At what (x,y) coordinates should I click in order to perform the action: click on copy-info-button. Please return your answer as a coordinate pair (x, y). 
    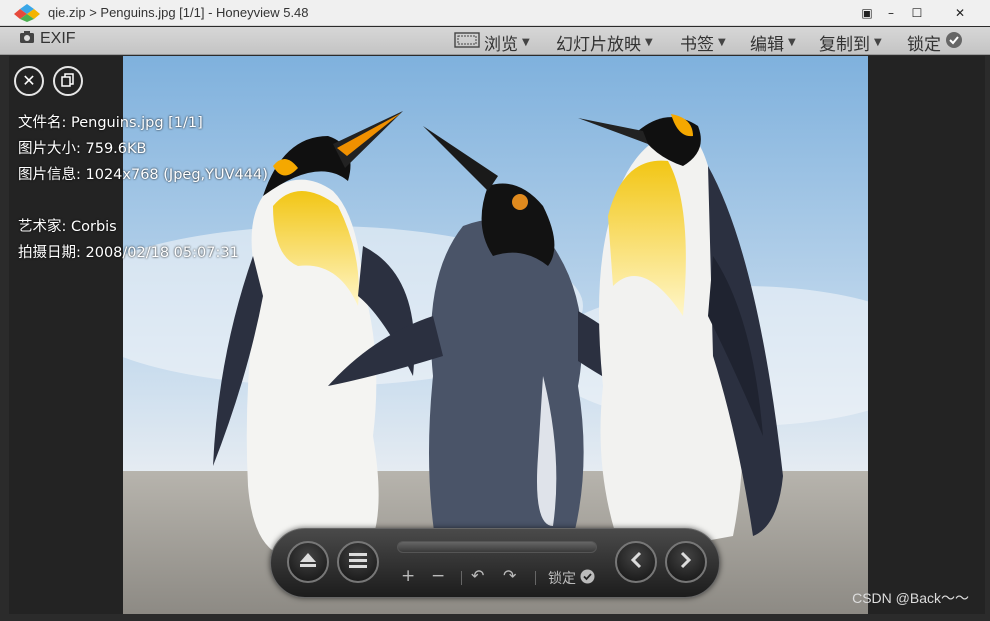
    Looking at the image, I should click on (68, 81).